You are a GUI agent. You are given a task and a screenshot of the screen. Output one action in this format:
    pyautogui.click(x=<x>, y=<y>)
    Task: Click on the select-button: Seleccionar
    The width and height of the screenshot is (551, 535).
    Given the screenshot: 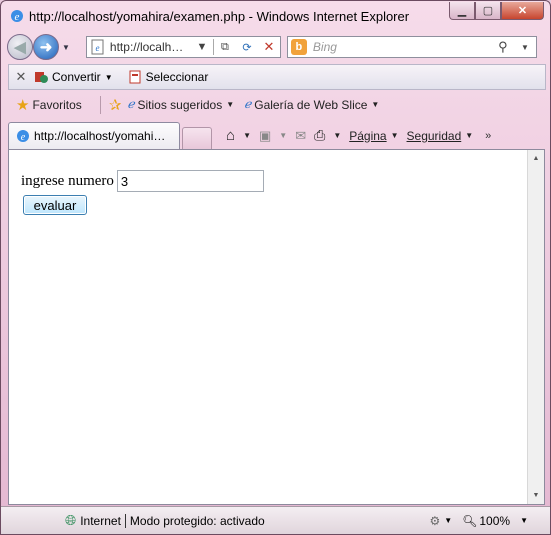 What is the action you would take?
    pyautogui.click(x=168, y=77)
    